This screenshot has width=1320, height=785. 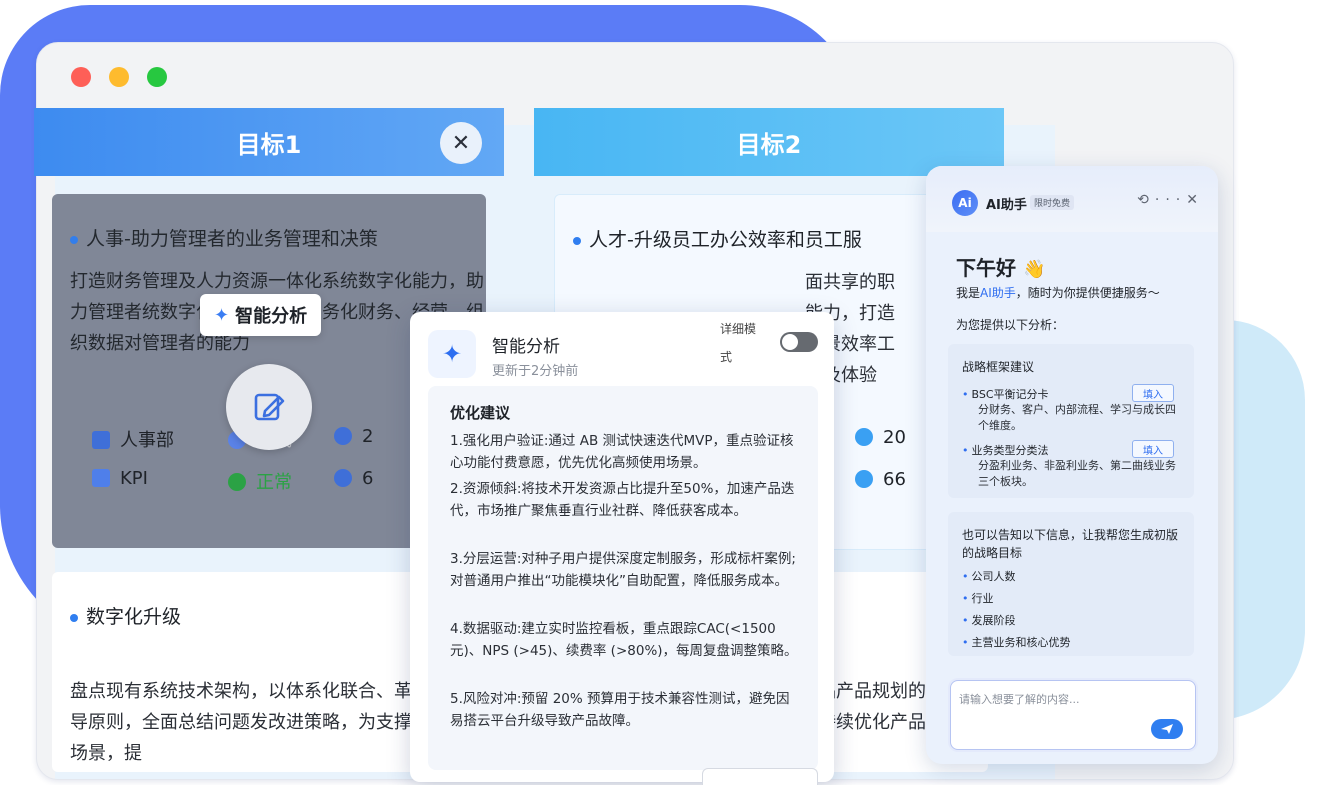 I want to click on card-title: 数字化升级, so click(x=134, y=617).